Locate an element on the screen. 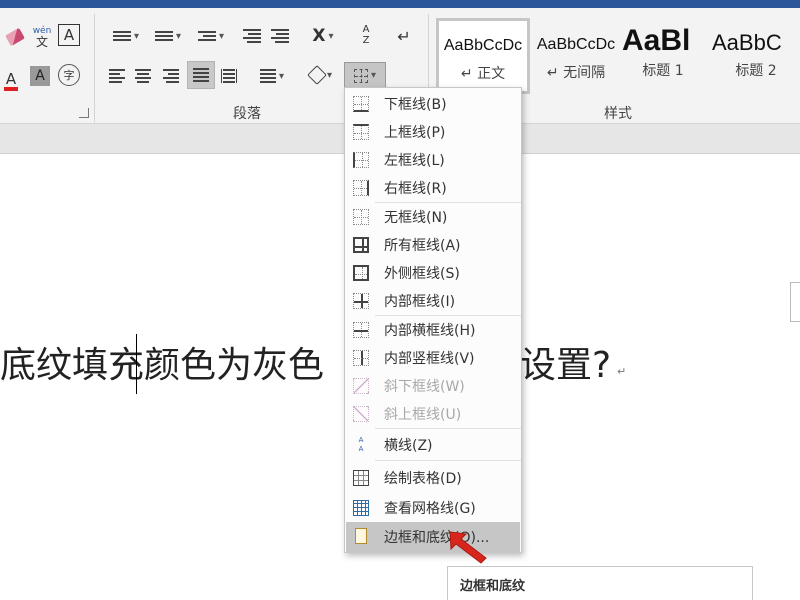  line-spacing-button is located at coordinates (272, 76).